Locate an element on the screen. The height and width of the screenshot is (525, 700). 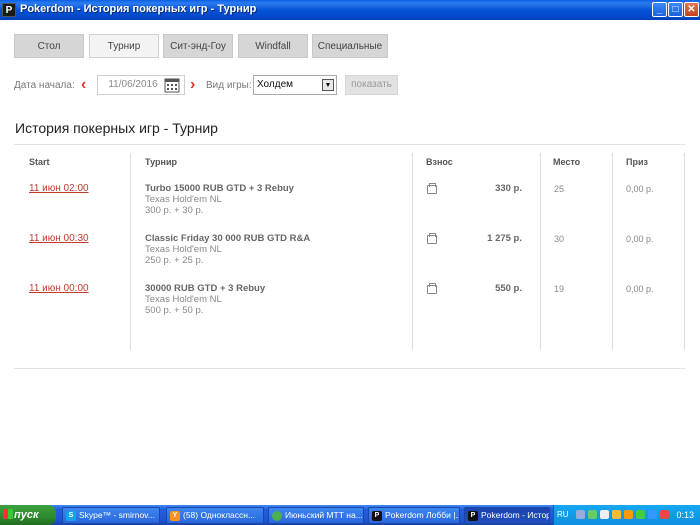
start-time-link: 11 июн 02:00 is located at coordinates (59, 188).